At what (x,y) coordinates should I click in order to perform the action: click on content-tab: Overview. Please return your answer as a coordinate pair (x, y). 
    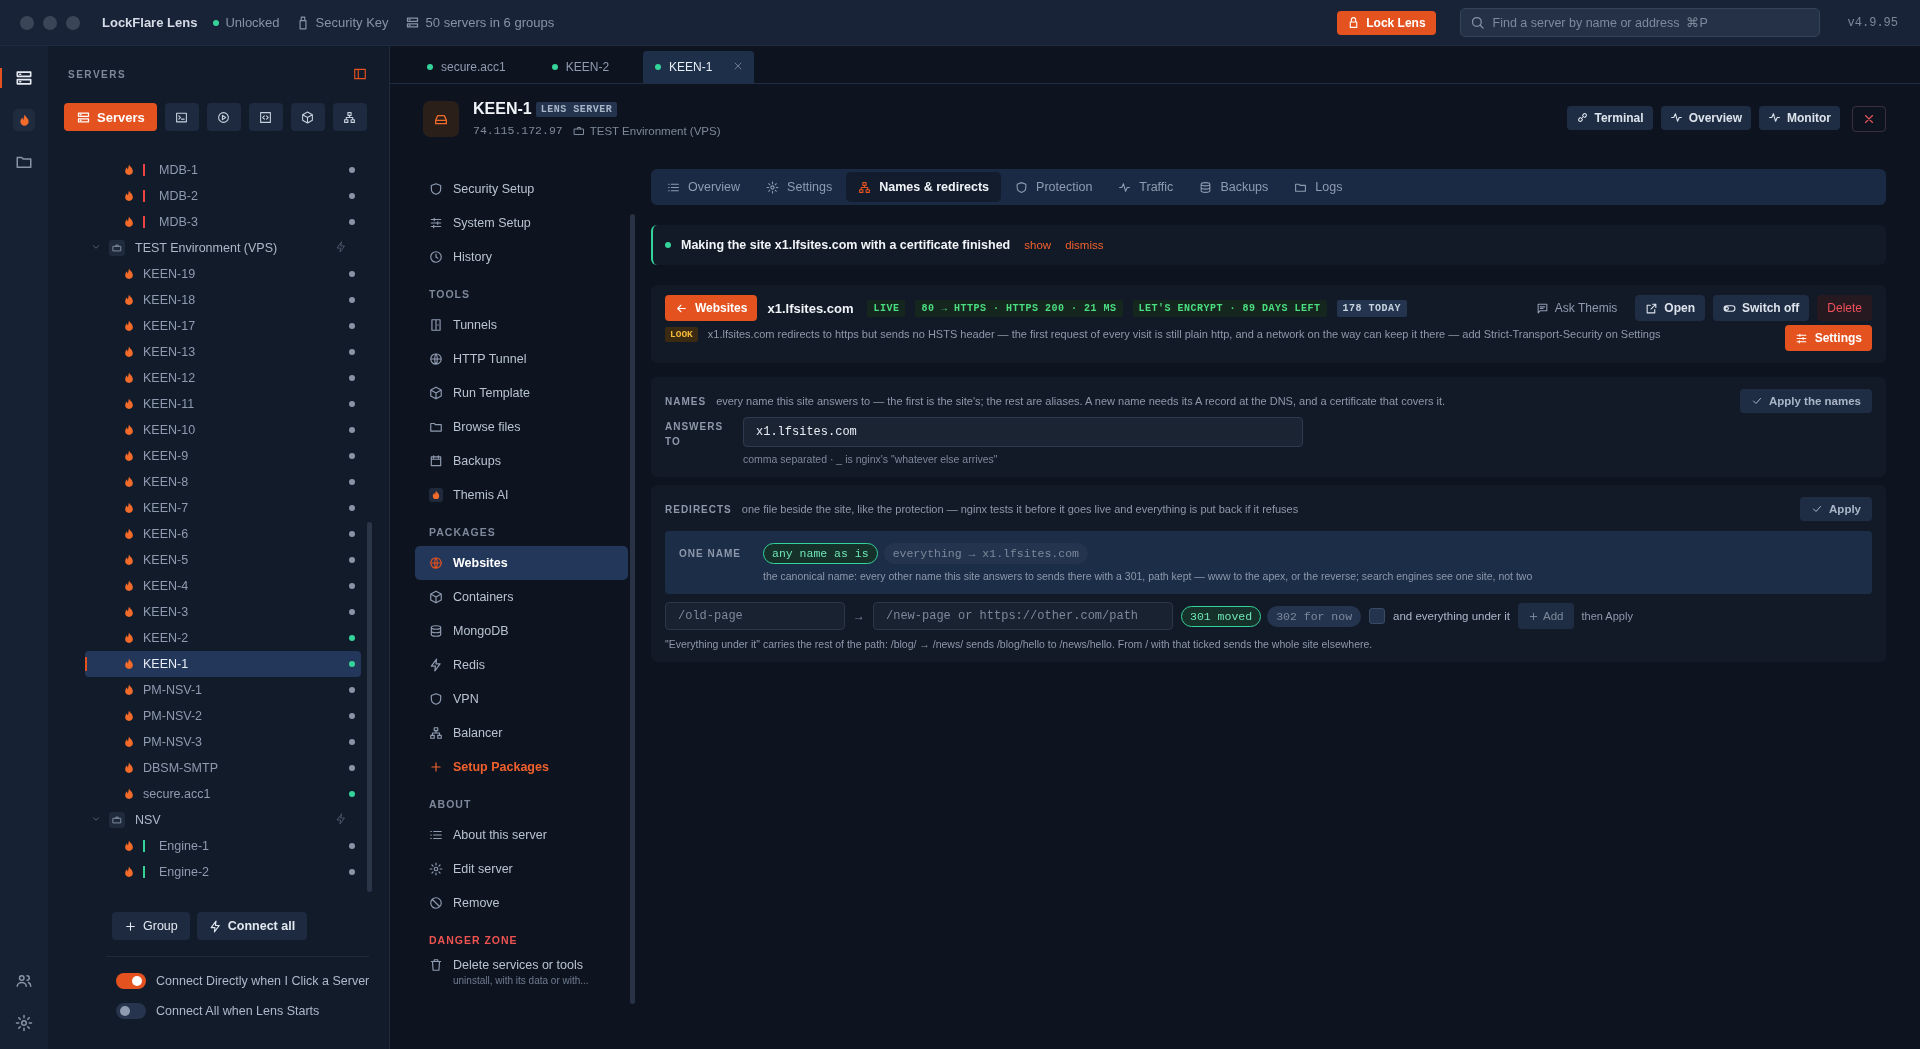
    Looking at the image, I should click on (704, 187).